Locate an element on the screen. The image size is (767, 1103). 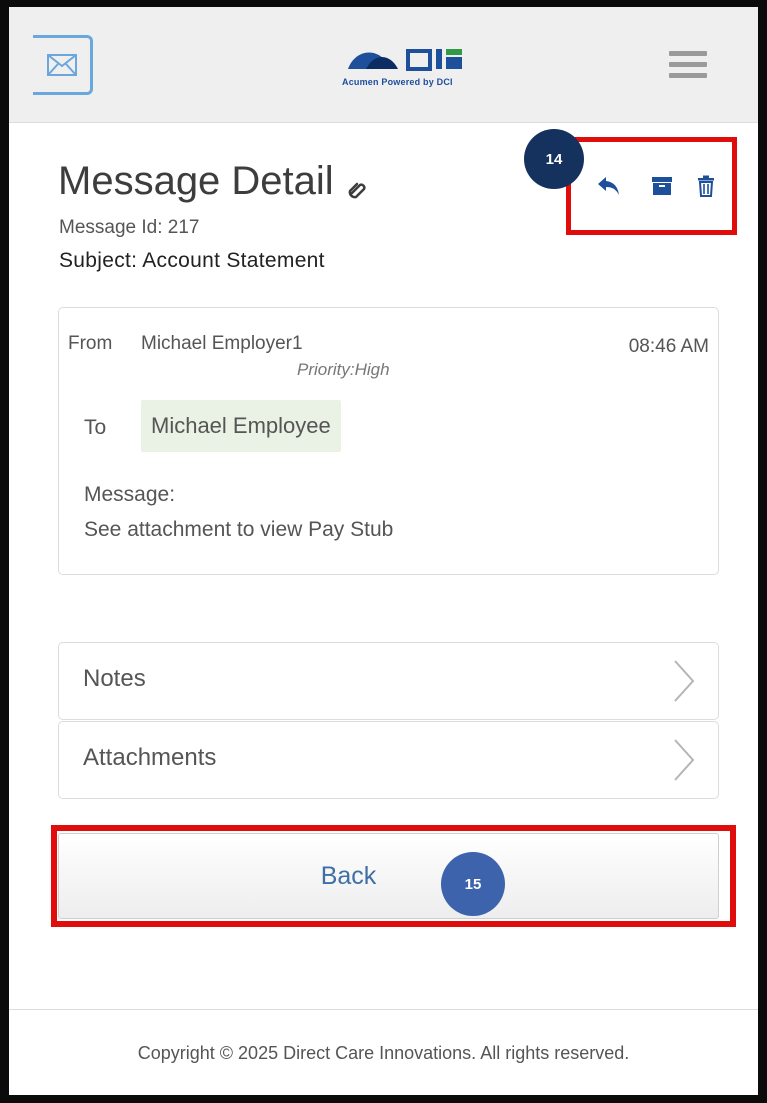
attachments-row: Attachments is located at coordinates (388, 760).